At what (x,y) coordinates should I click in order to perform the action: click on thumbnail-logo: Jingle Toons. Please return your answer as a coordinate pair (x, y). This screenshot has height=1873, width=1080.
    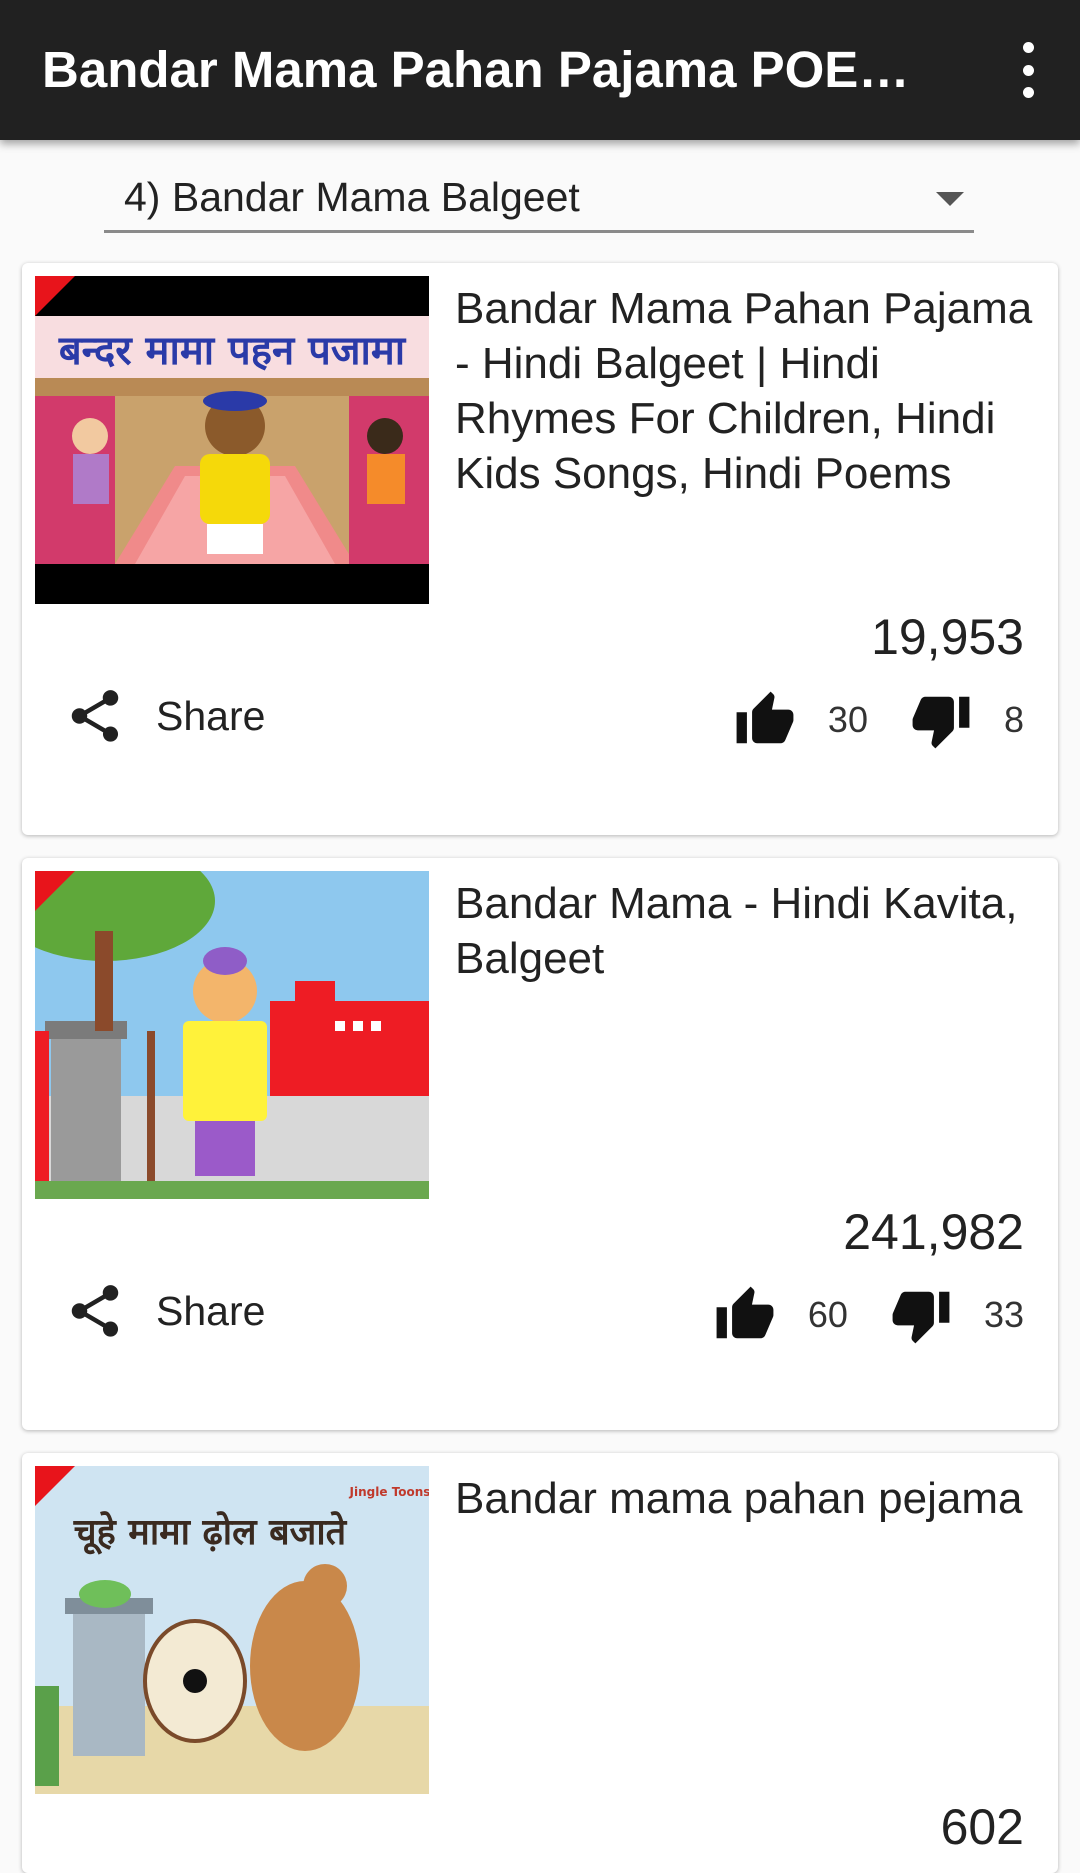
    Looking at the image, I should click on (389, 1492).